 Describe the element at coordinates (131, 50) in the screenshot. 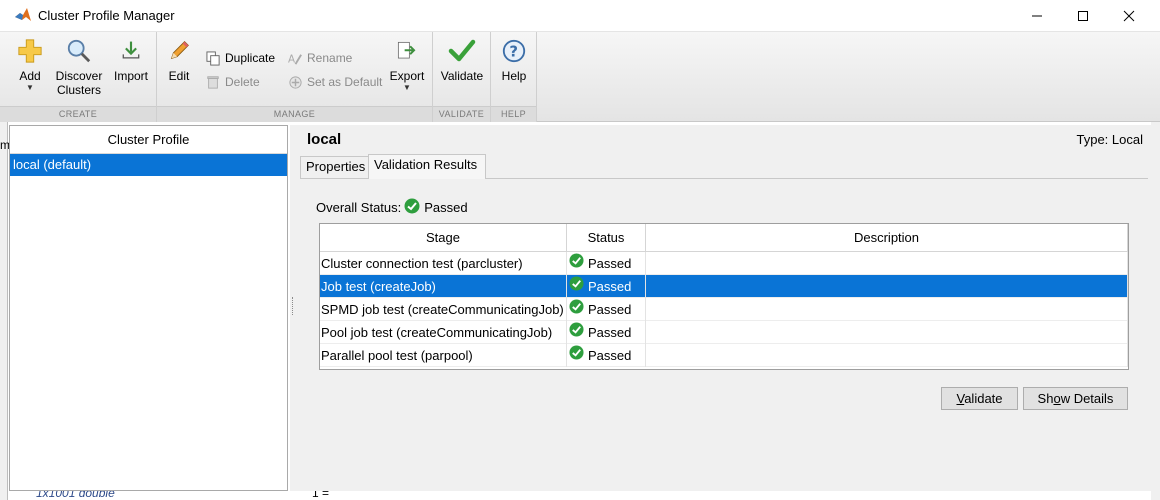

I see `import-icon` at that location.